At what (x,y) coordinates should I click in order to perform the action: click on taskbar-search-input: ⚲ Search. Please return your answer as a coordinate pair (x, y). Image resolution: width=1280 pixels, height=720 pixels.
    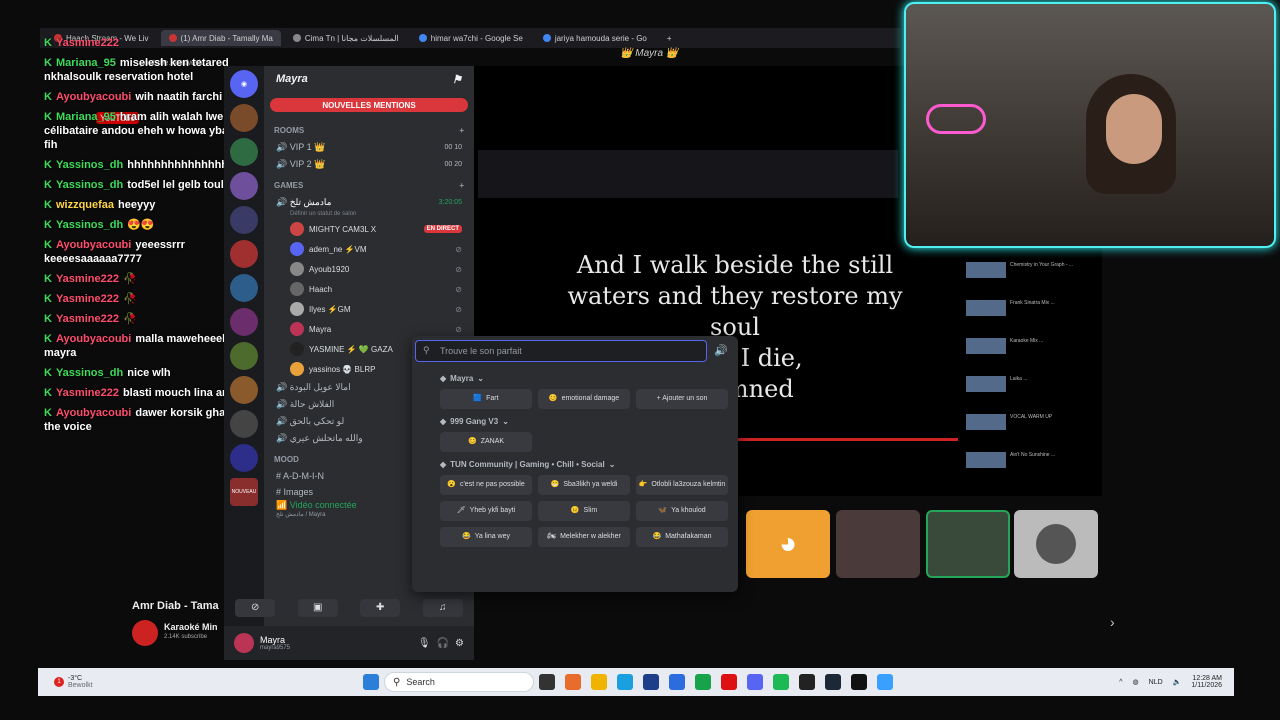
    Looking at the image, I should click on (459, 682).